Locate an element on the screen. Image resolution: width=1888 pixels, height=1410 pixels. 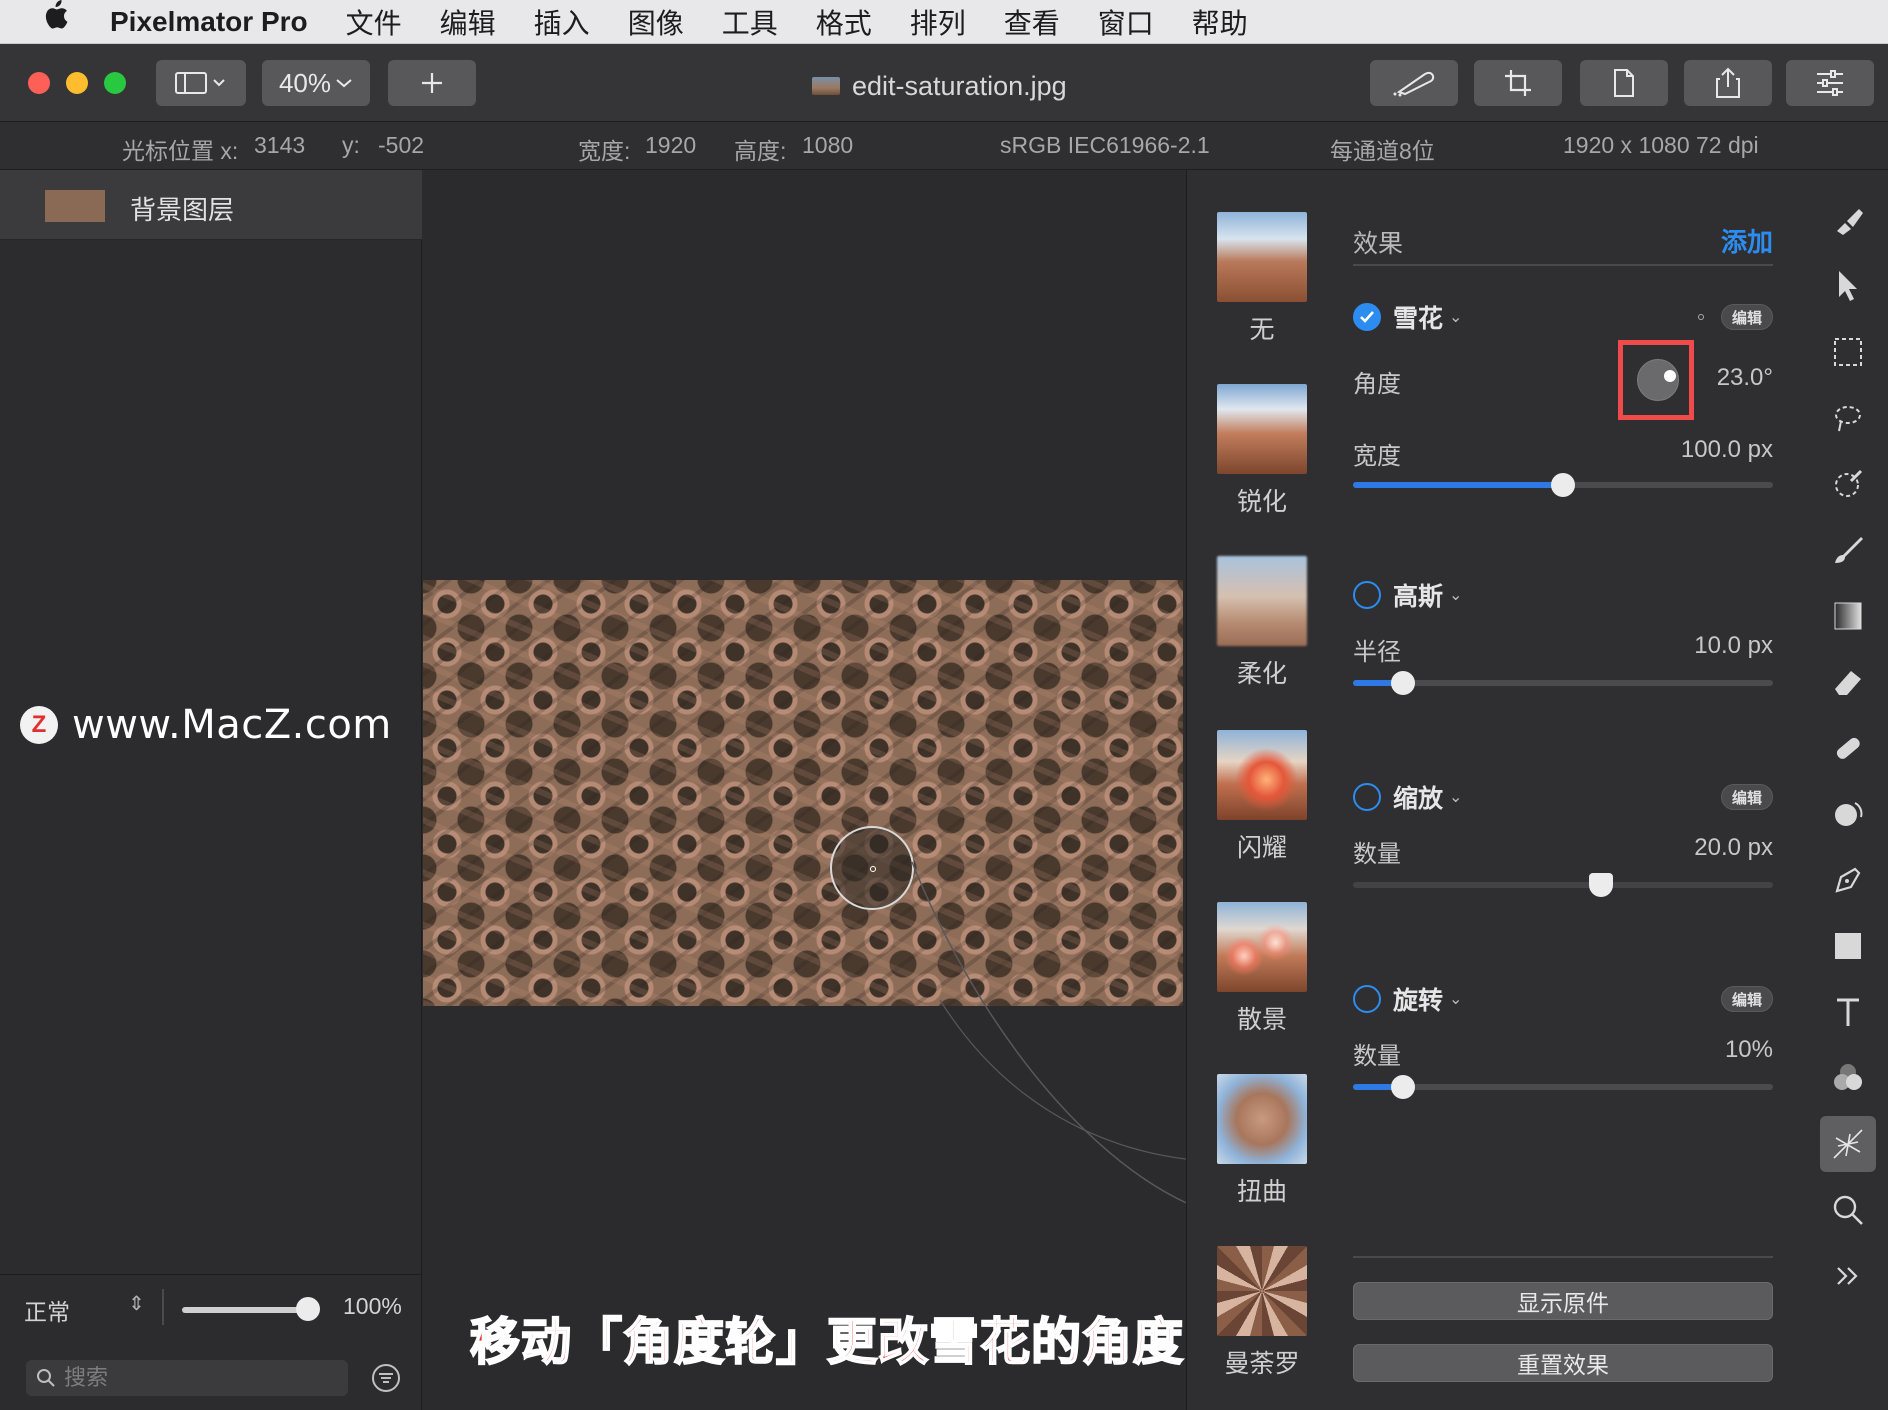
tool-paint is located at coordinates (1848, 550).